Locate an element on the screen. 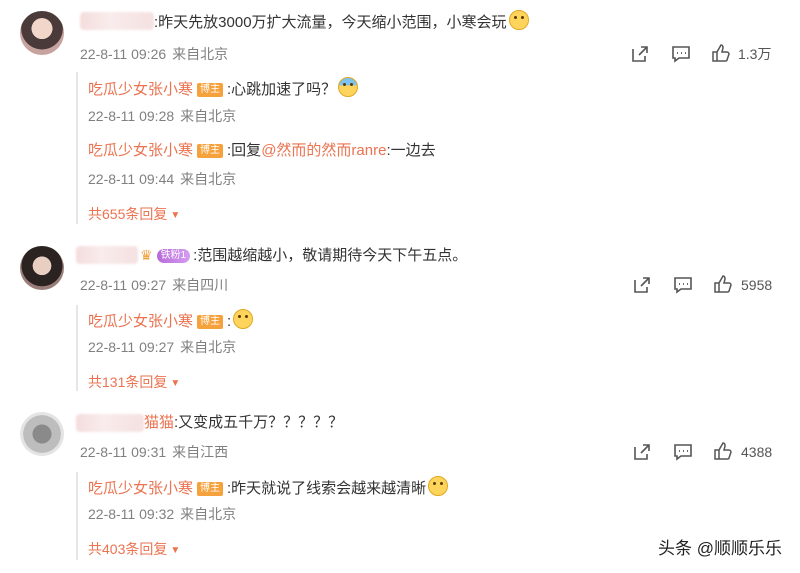 The height and width of the screenshot is (573, 800). reply-line: 吃瓜少女张小寒 博主:昨天就说了线索会越来越清晰 is located at coordinates (268, 487).